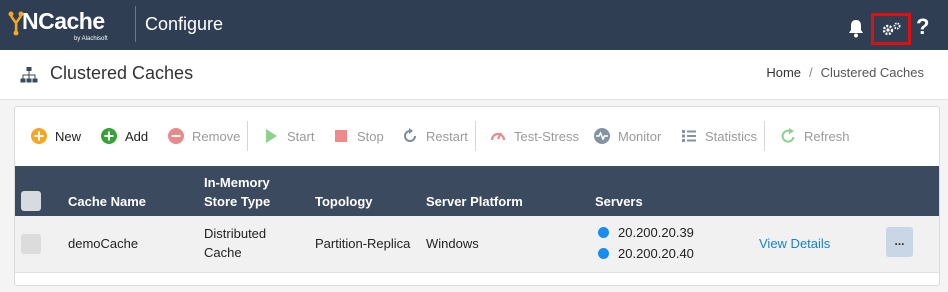 Image resolution: width=948 pixels, height=292 pixels. I want to click on test-stress-button: Test-Stress, so click(534, 136).